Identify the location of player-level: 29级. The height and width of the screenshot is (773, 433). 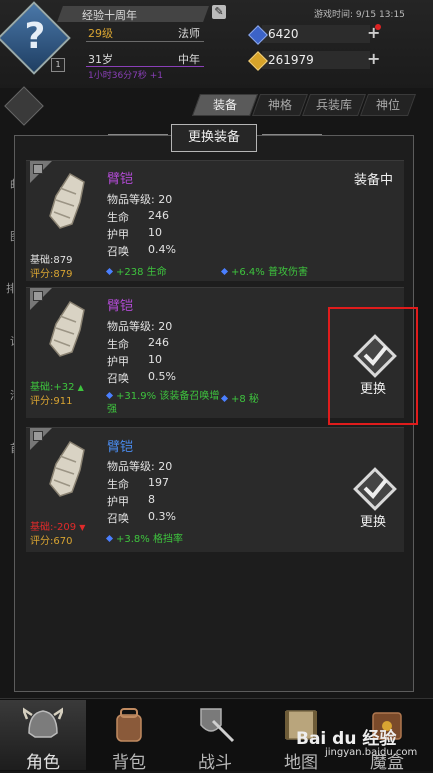
(100, 33).